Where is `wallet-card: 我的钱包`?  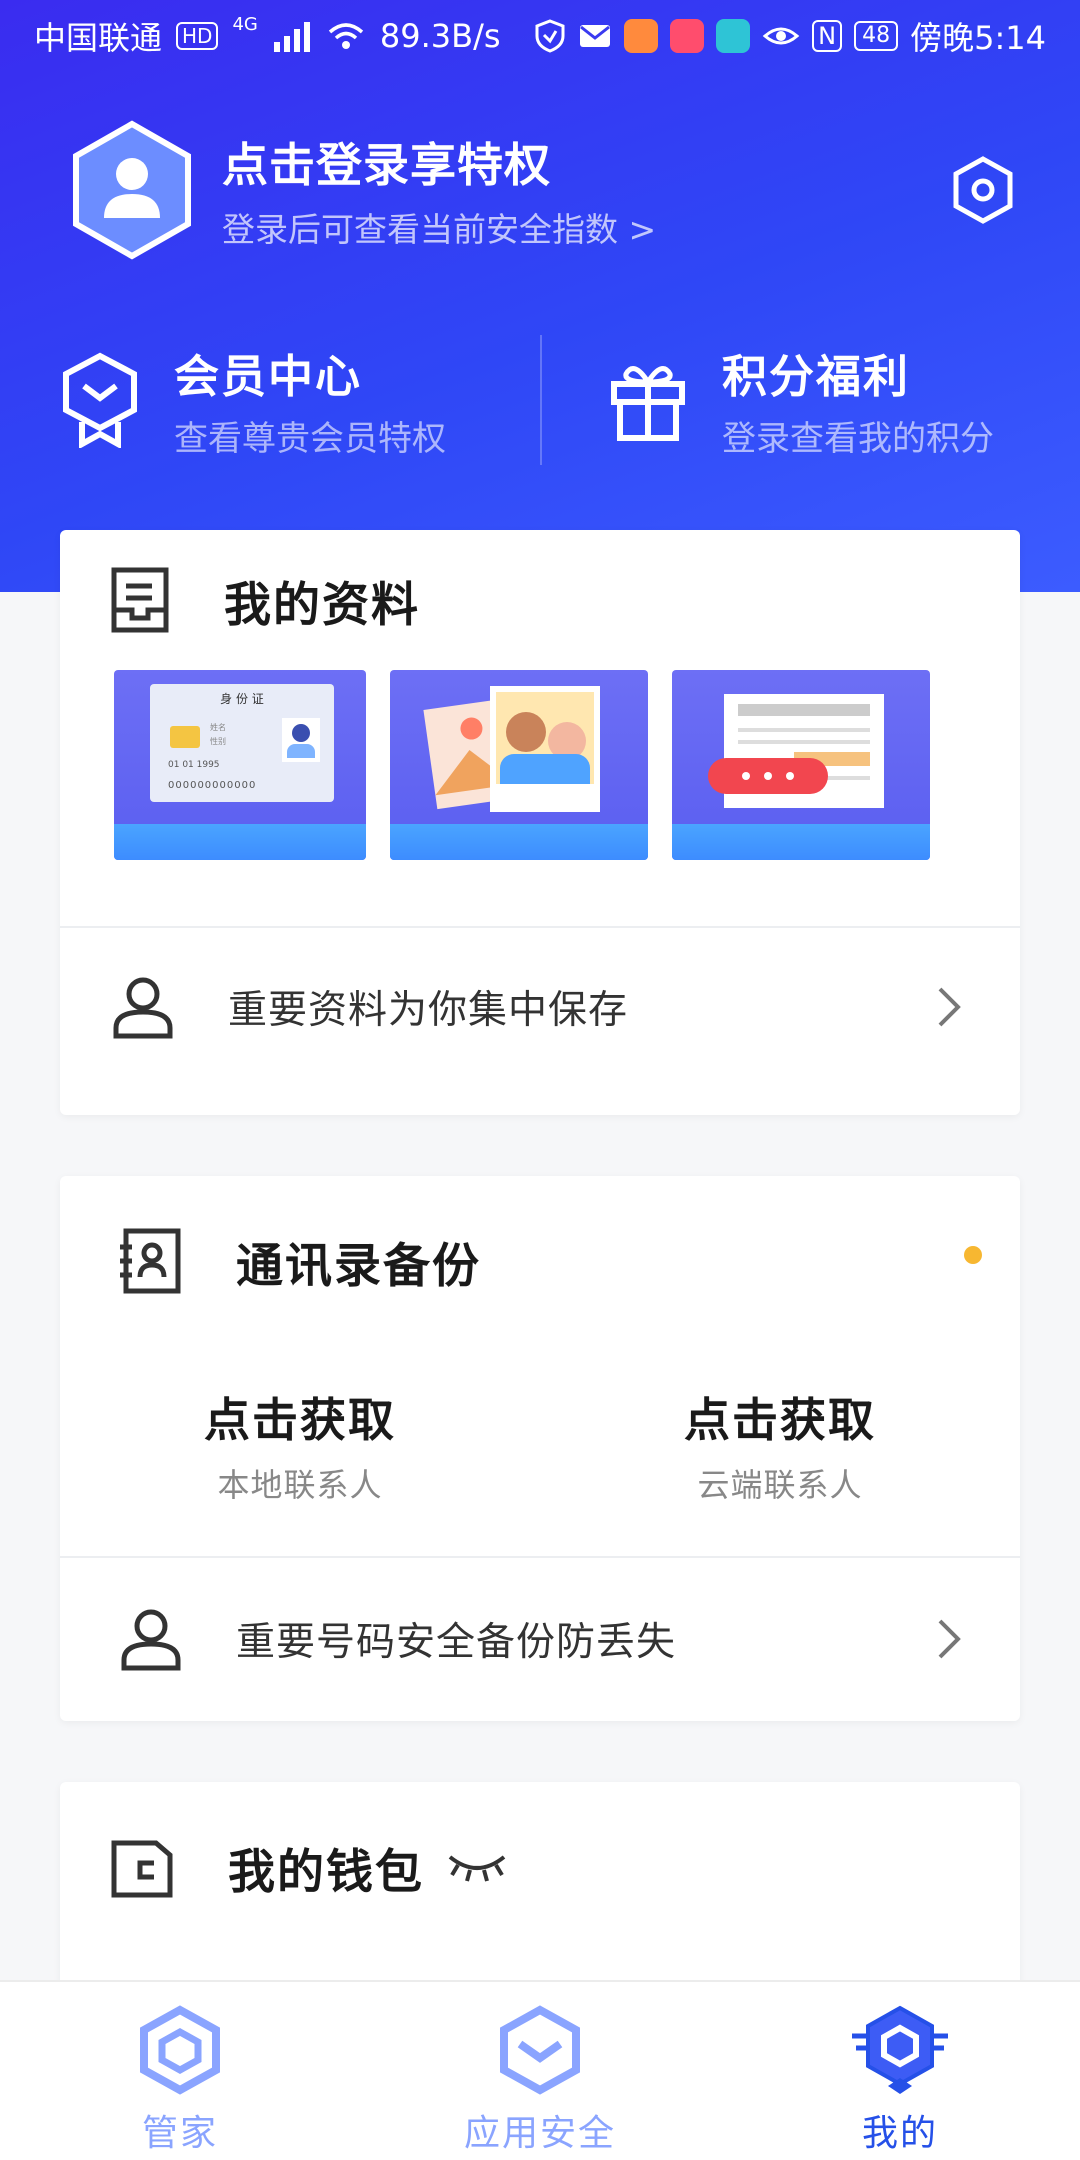 wallet-card: 我的钱包 is located at coordinates (540, 1897).